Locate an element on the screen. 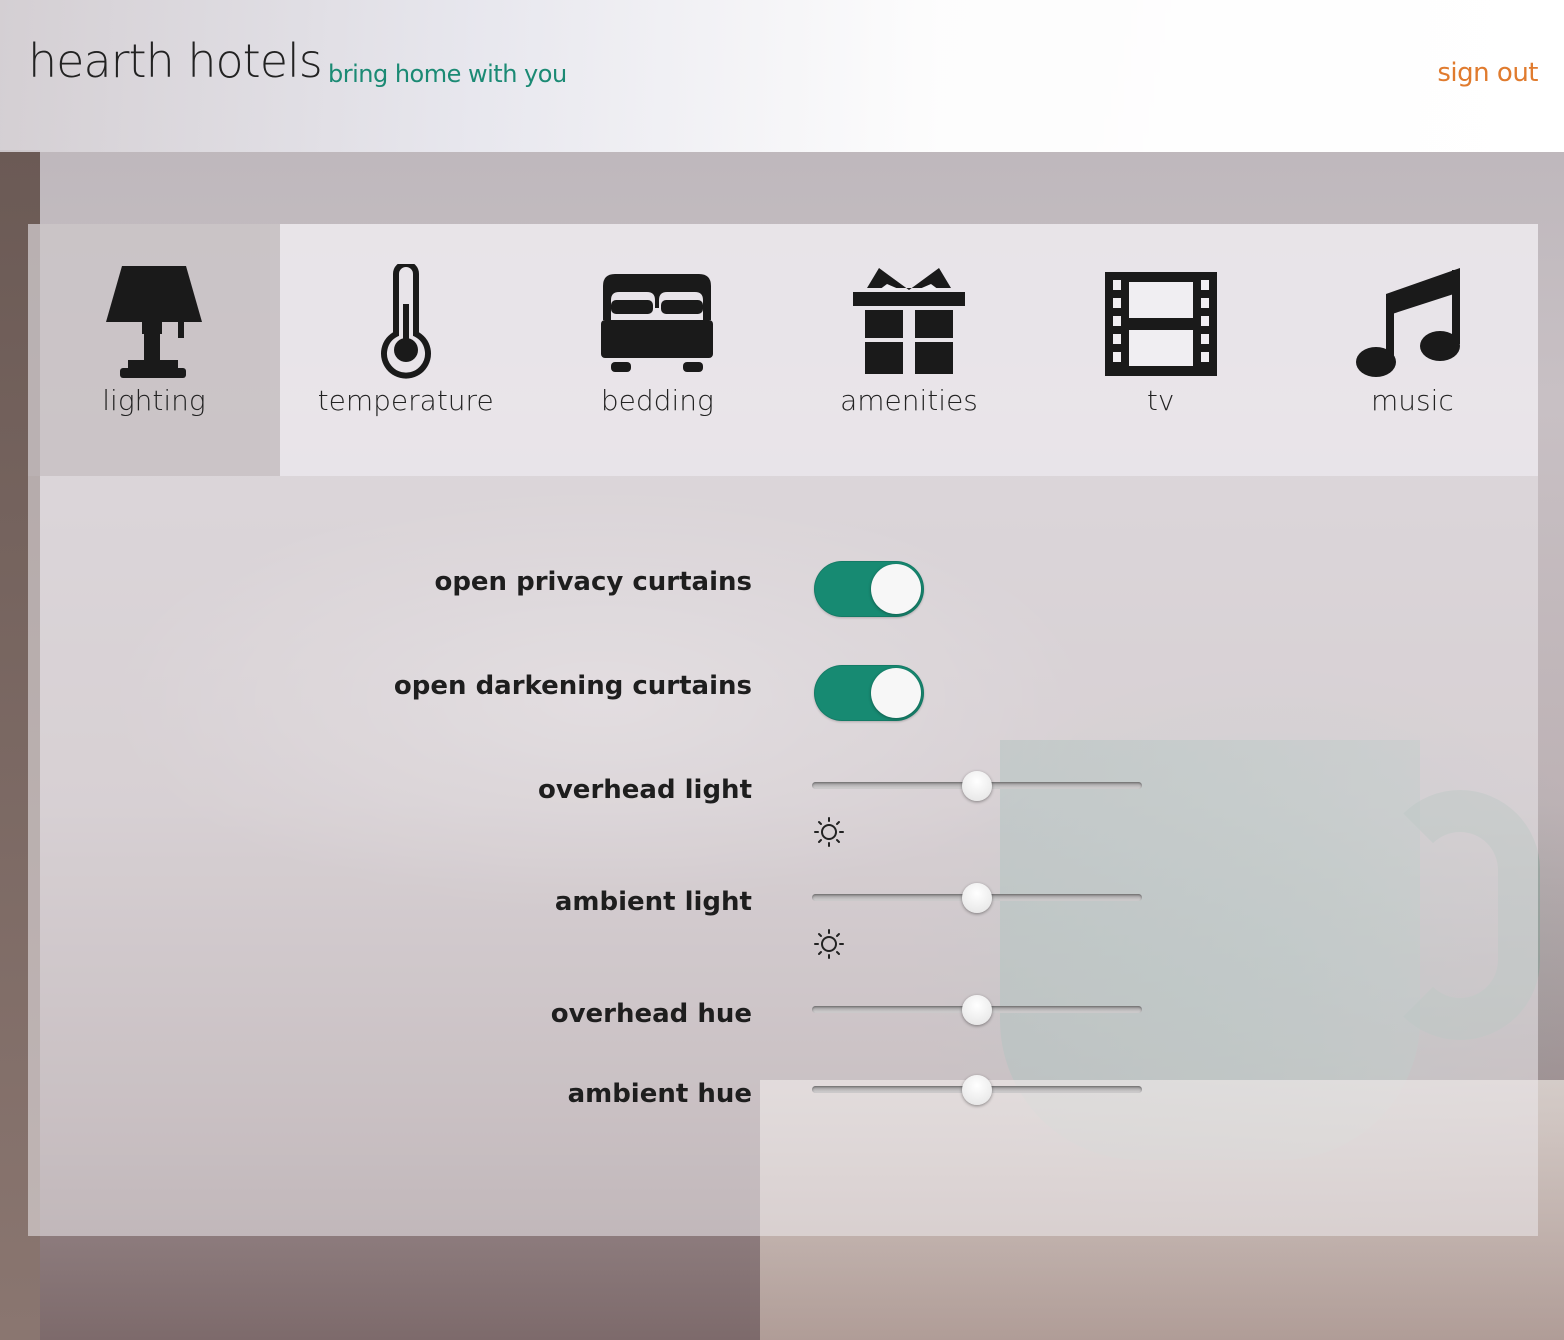 Image resolution: width=1564 pixels, height=1340 pixels. tab-label: music is located at coordinates (1412, 400).